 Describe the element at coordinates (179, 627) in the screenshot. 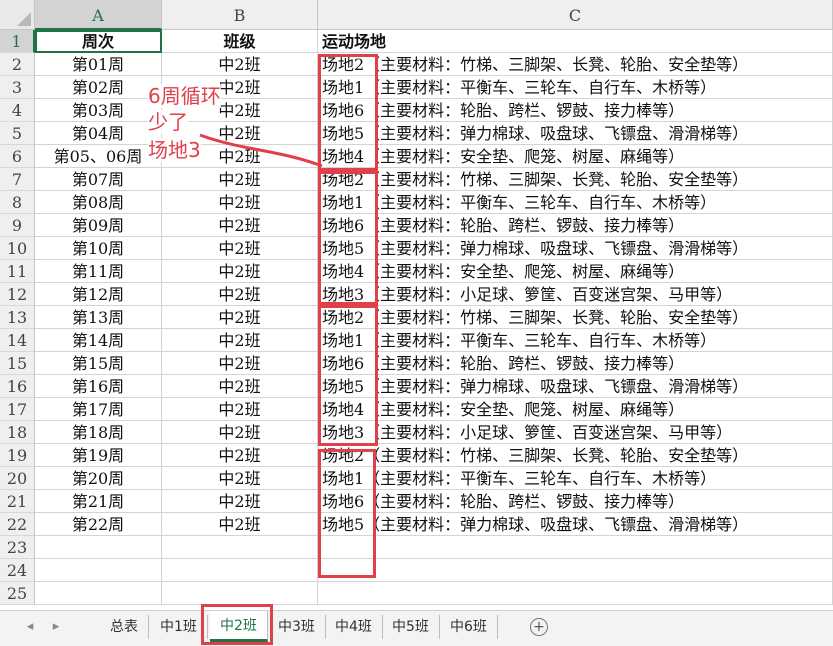

I see `sheet-tab: 中1班` at that location.